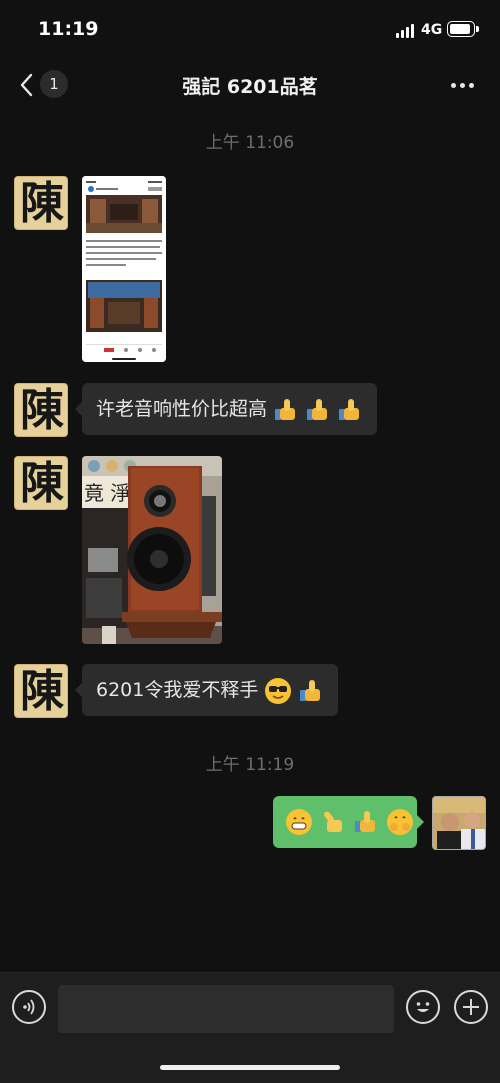 This screenshot has width=500, height=1083. I want to click on my-avatar, so click(459, 823).